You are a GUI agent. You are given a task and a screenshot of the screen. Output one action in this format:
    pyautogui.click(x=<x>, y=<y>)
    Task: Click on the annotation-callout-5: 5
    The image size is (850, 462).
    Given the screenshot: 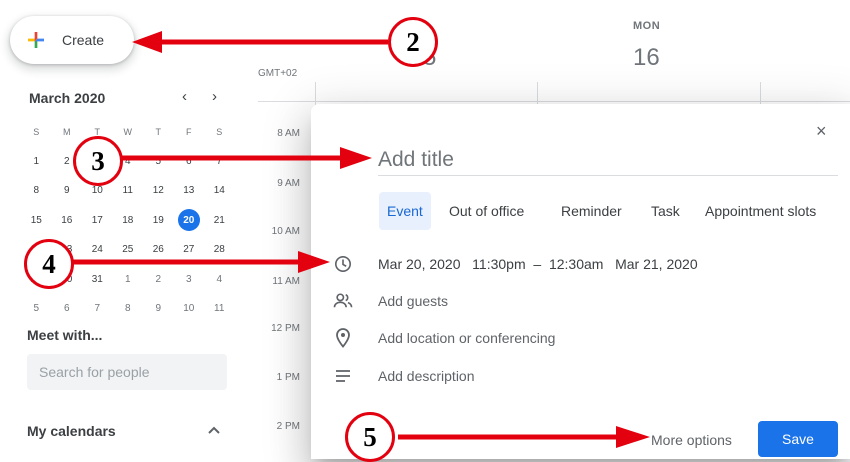 What is the action you would take?
    pyautogui.click(x=370, y=437)
    